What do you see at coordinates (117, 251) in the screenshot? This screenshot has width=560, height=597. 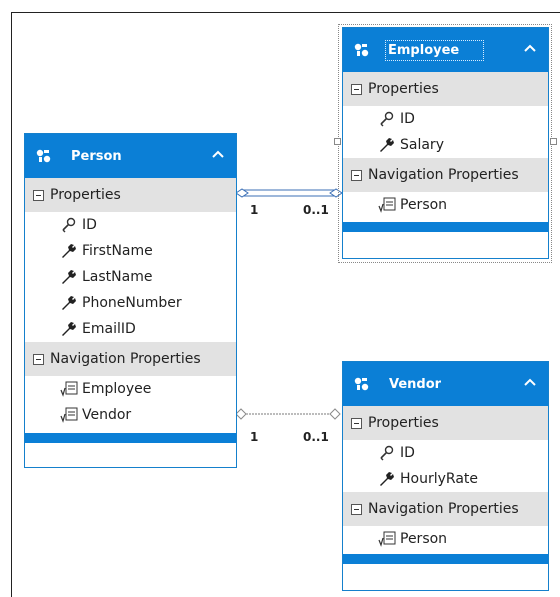 I see `property-name: FirstName` at bounding box center [117, 251].